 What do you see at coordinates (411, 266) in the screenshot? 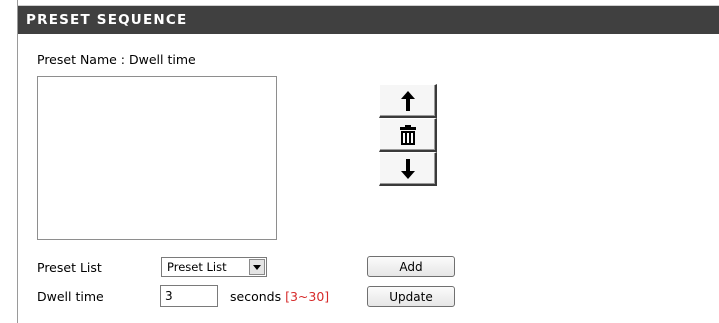
I see `add-button: Add` at bounding box center [411, 266].